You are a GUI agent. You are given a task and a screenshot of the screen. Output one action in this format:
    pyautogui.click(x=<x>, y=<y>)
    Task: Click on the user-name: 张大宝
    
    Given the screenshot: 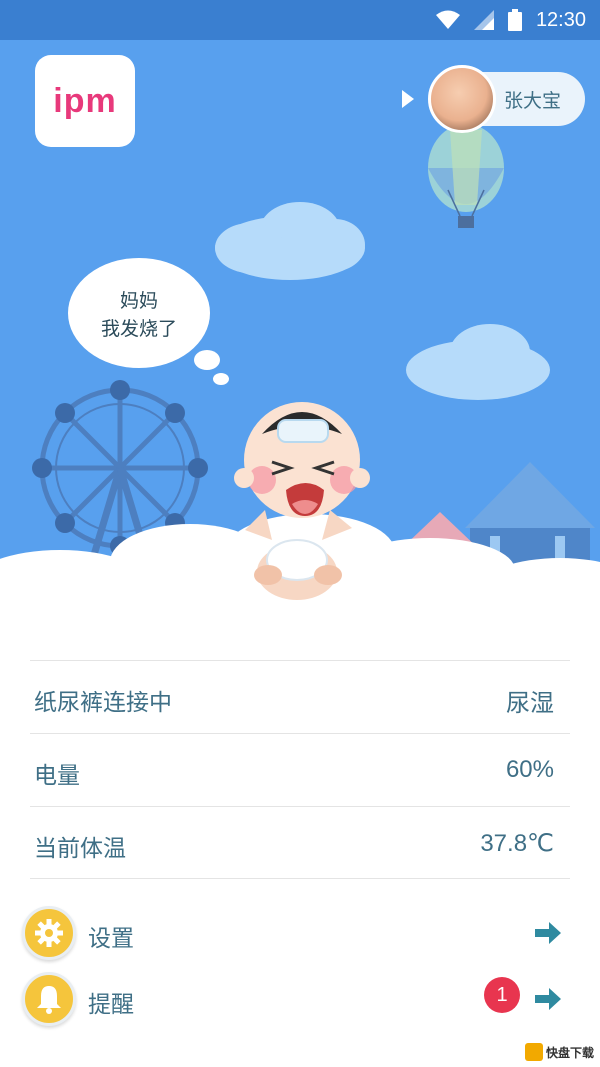 What is the action you would take?
    pyautogui.click(x=533, y=101)
    